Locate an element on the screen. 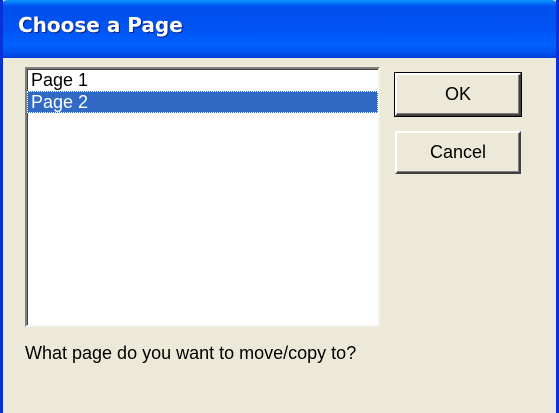 The image size is (559, 413). dialog-title: Choose a Page is located at coordinates (100, 25).